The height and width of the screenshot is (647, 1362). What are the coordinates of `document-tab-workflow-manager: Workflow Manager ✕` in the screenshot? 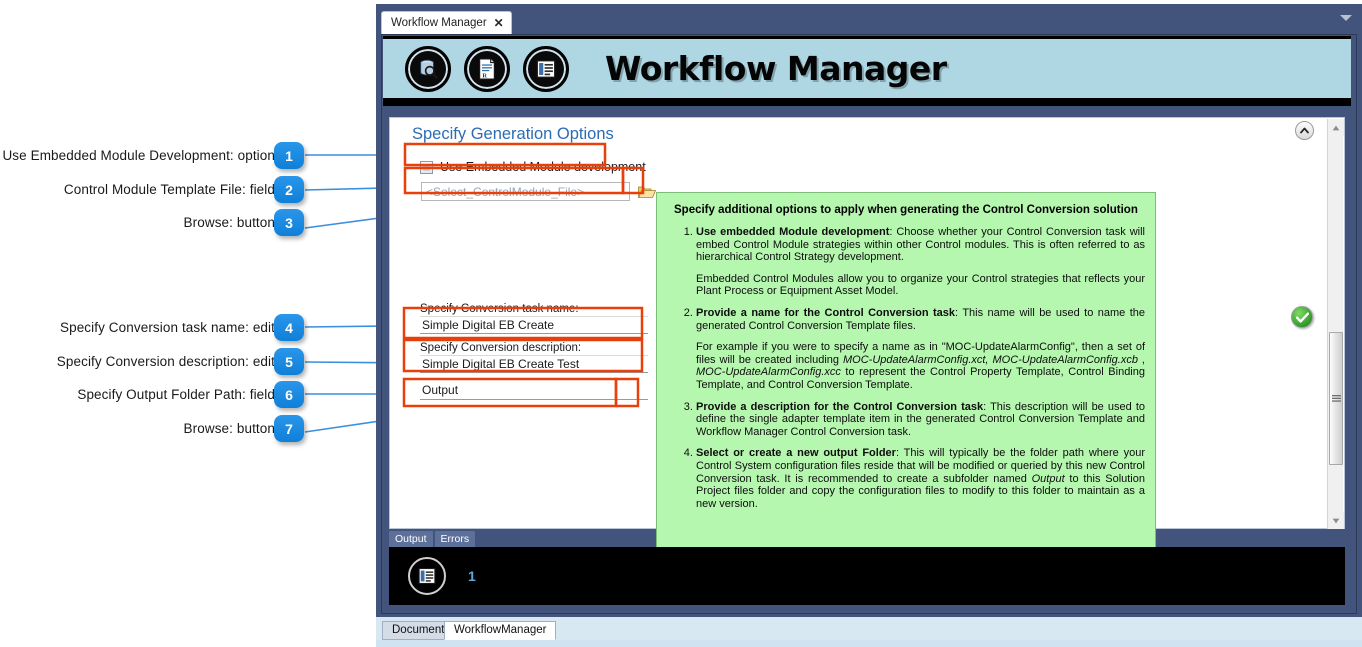 It's located at (446, 22).